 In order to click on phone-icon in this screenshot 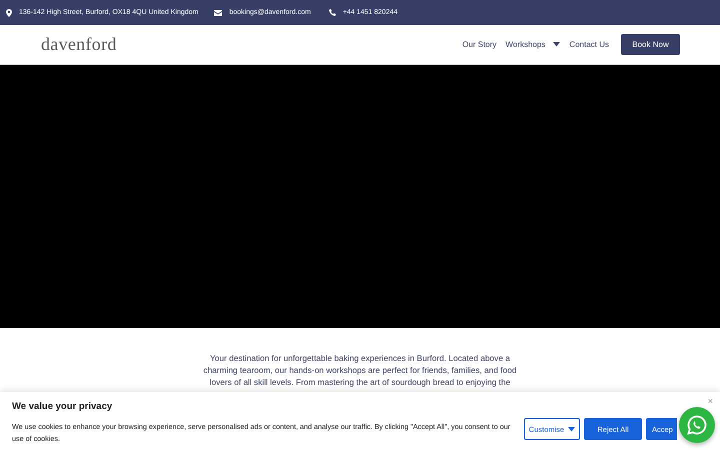, I will do `click(332, 12)`.